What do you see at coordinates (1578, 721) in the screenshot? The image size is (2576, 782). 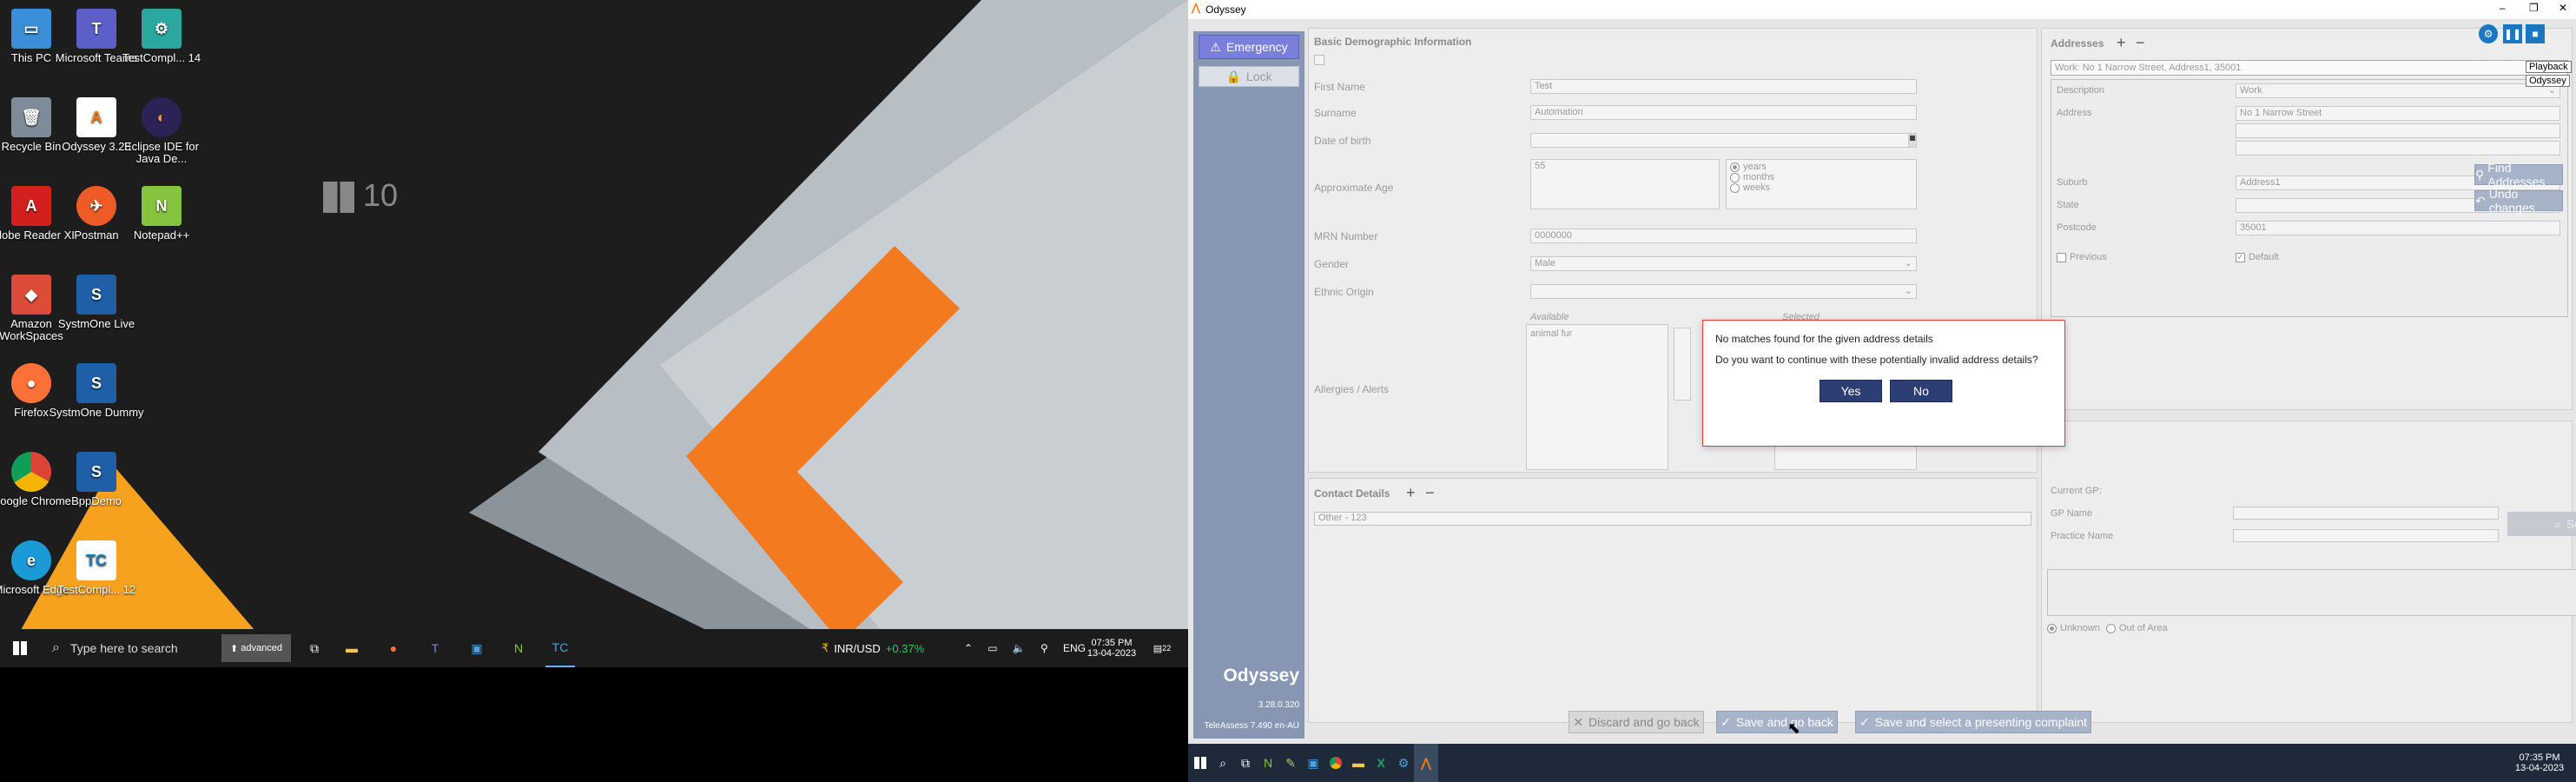 I see `close-icon: ✕` at bounding box center [1578, 721].